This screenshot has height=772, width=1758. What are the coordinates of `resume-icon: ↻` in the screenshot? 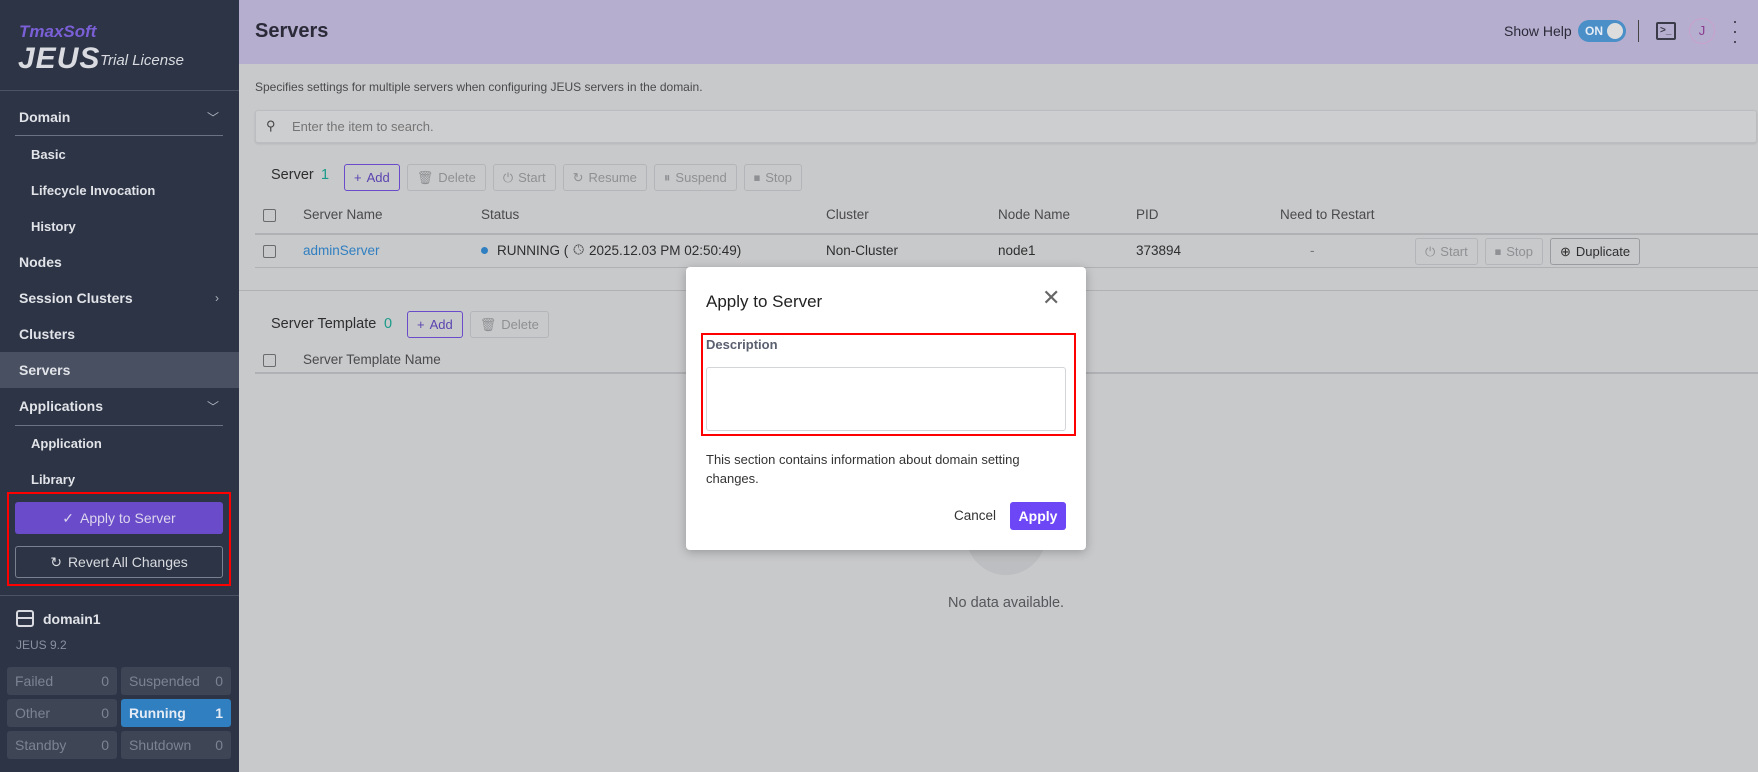 It's located at (578, 177).